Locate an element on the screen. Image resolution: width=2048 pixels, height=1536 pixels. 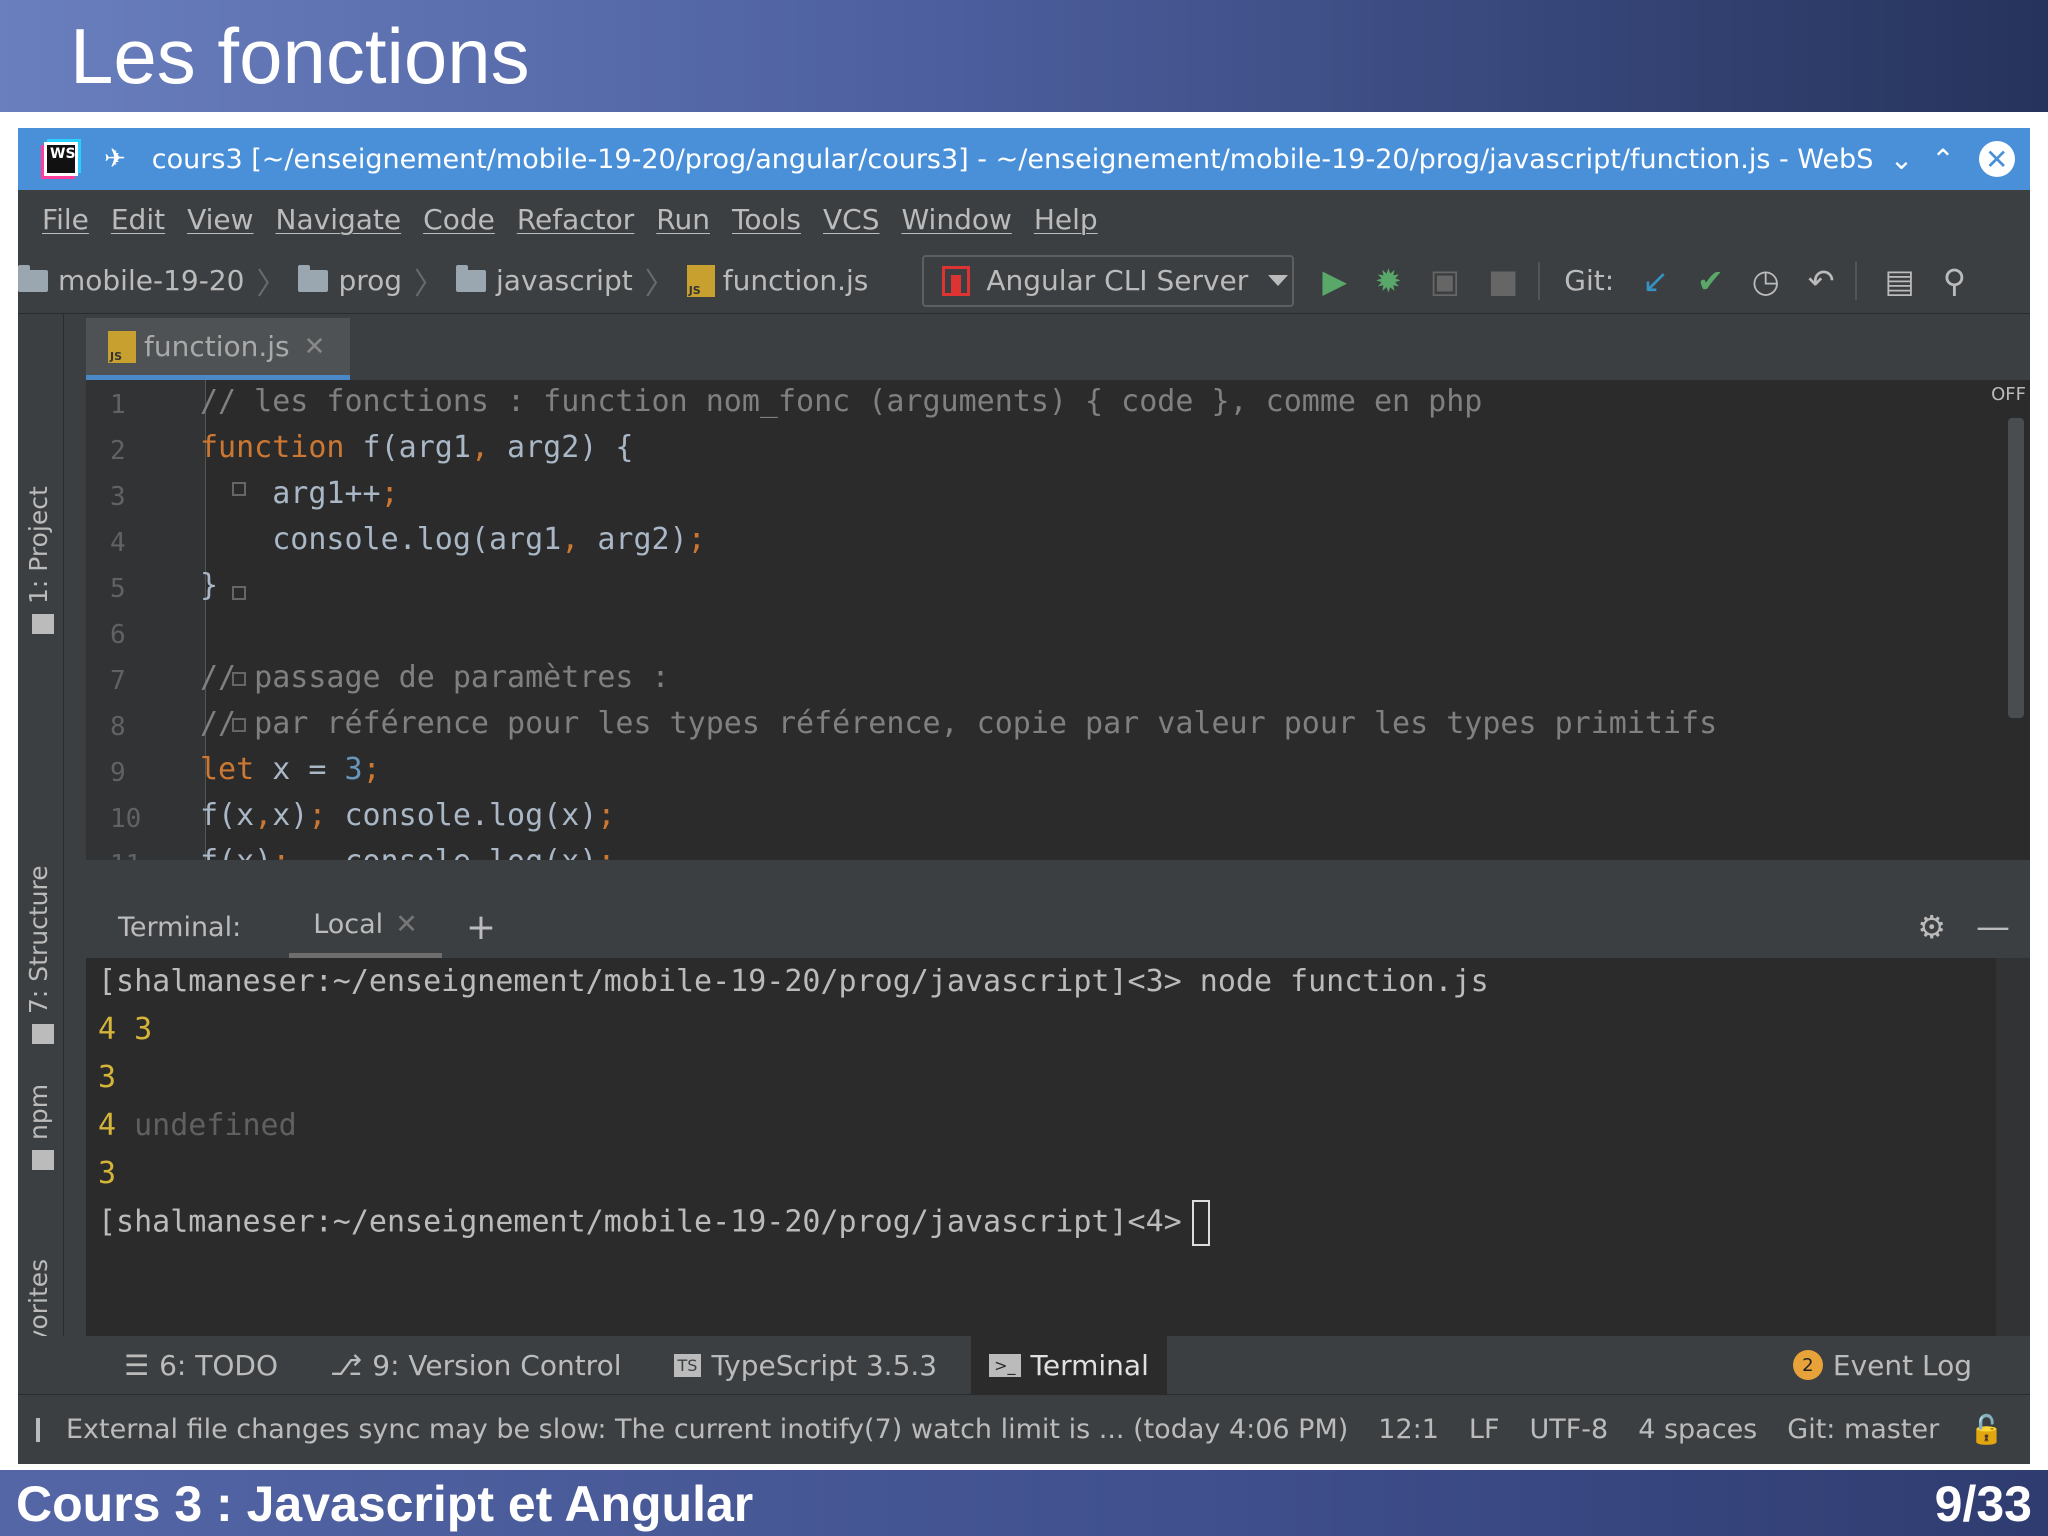
line-number: 4 is located at coordinates (118, 543).